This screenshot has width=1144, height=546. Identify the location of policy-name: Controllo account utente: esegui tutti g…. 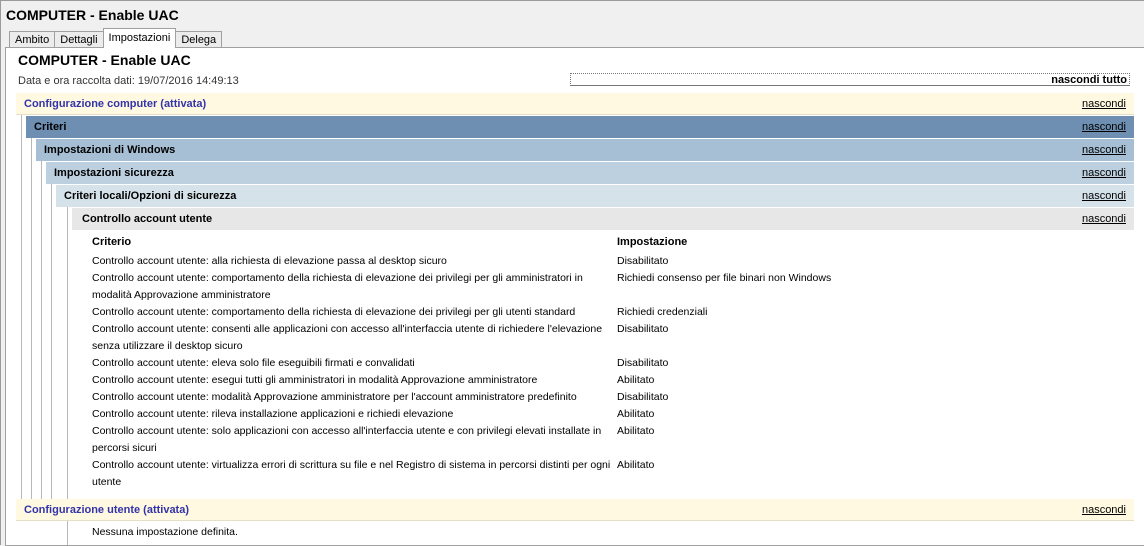
(315, 380).